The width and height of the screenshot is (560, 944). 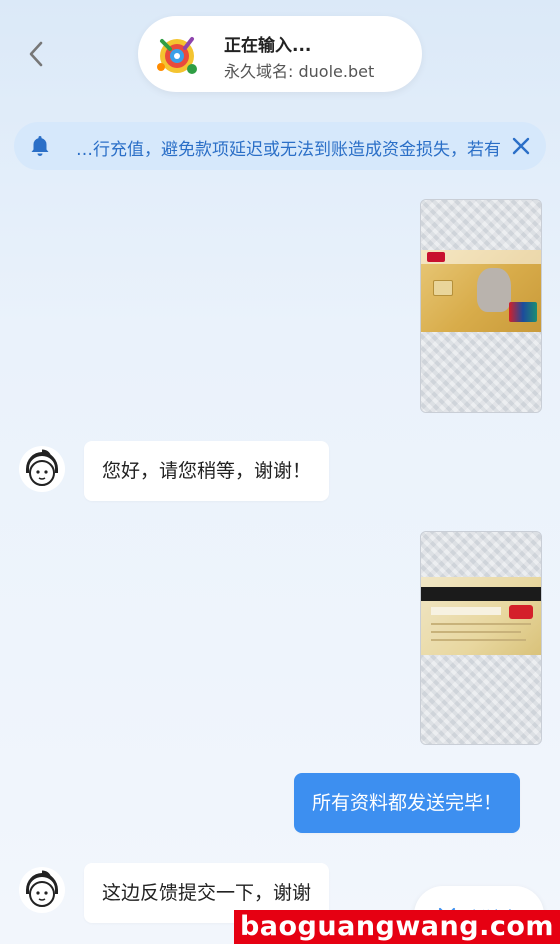 I want to click on chat-header: 正在输入... 永久域名: duole.bet, so click(x=280, y=54).